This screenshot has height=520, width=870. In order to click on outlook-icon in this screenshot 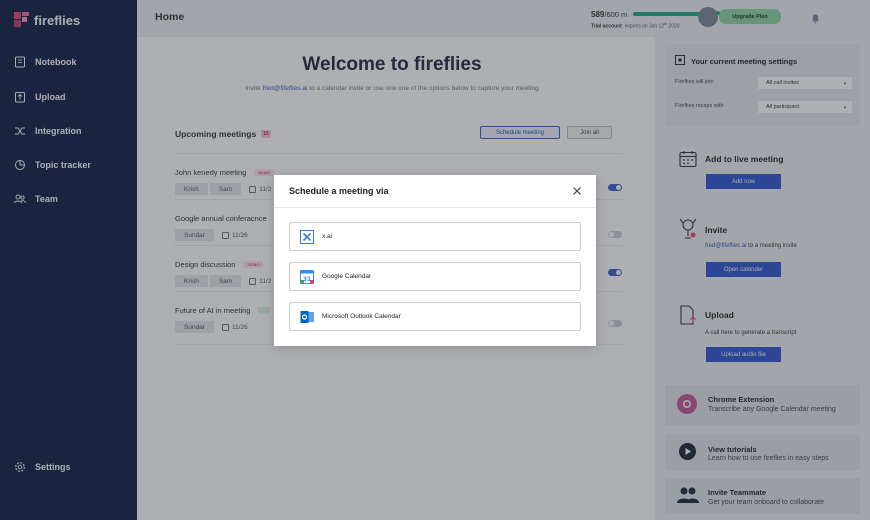, I will do `click(307, 317)`.